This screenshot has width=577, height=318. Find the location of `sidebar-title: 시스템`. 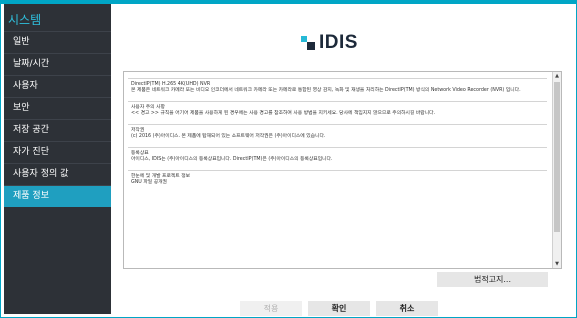

sidebar-title: 시스템 is located at coordinates (25, 20).